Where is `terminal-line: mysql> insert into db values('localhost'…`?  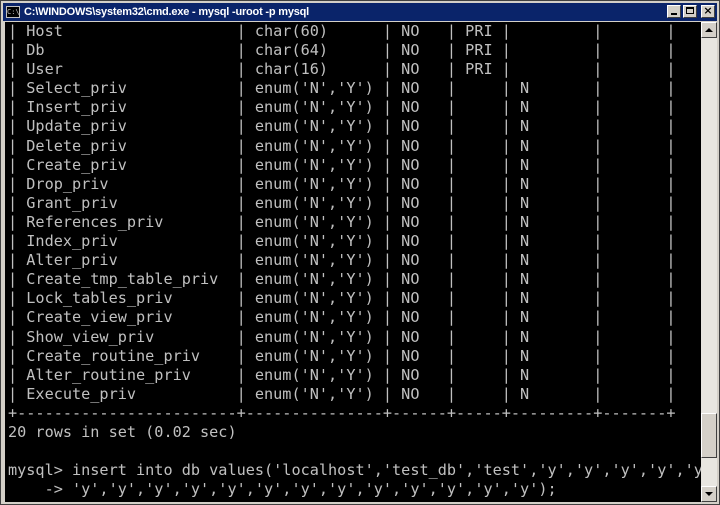
terminal-line: mysql> insert into db values('localhost'… is located at coordinates (354, 470).